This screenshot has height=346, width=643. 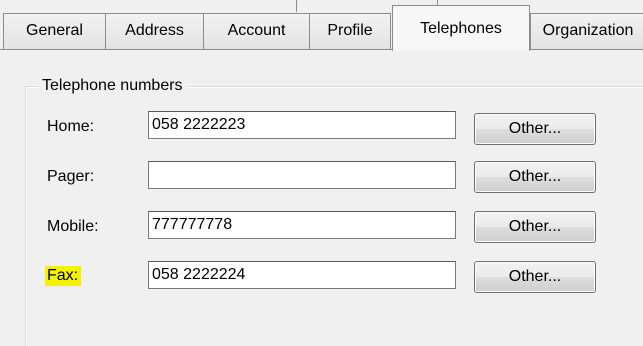 What do you see at coordinates (302, 225) in the screenshot?
I see `mobile-phone-field` at bounding box center [302, 225].